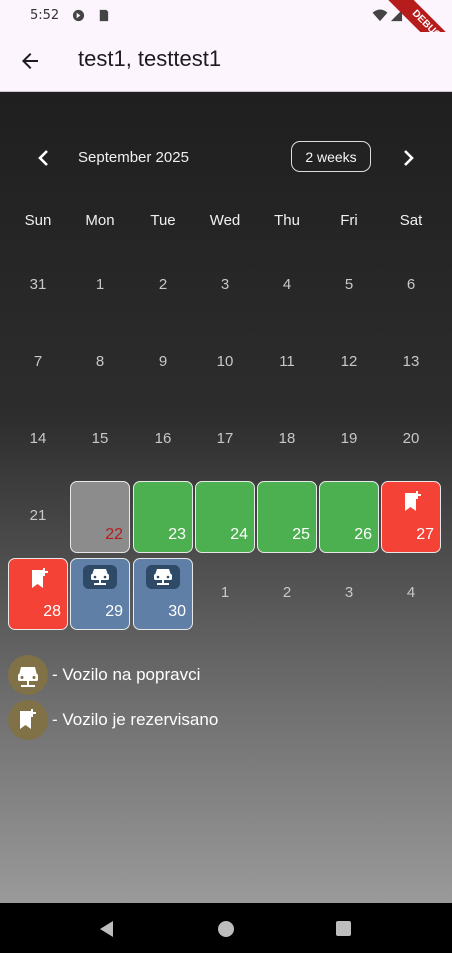  What do you see at coordinates (107, 929) in the screenshot?
I see `nav-back-icon` at bounding box center [107, 929].